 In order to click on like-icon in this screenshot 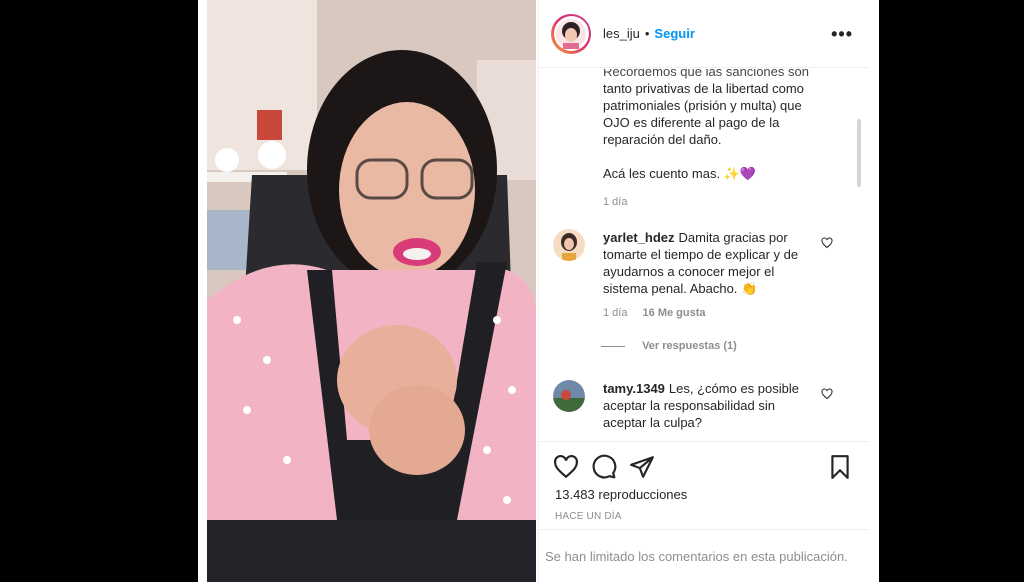, I will do `click(566, 467)`.